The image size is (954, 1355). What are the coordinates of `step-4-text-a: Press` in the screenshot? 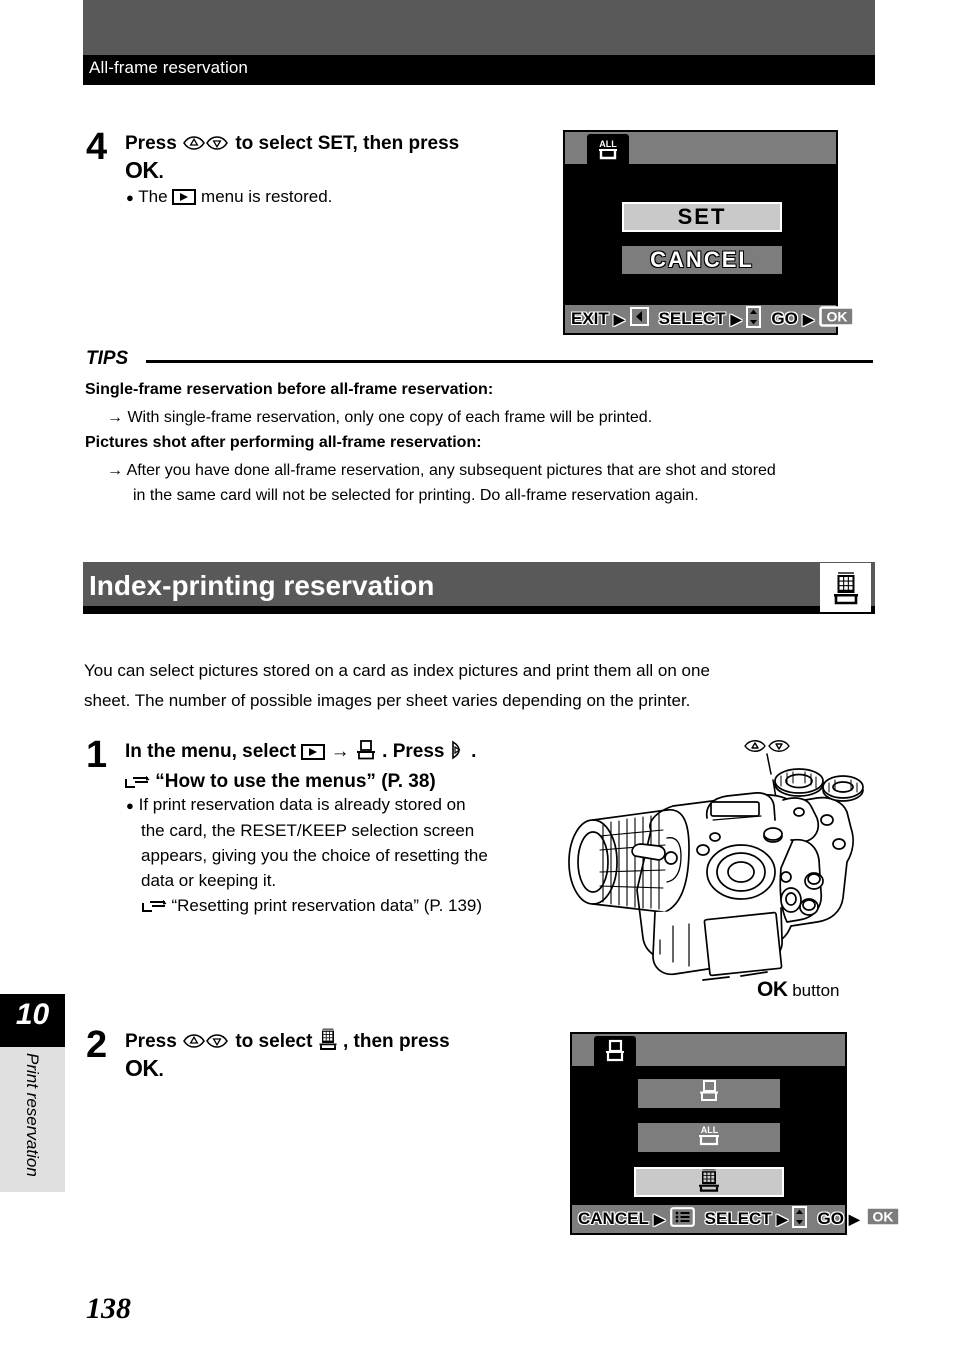 It's located at (151, 143).